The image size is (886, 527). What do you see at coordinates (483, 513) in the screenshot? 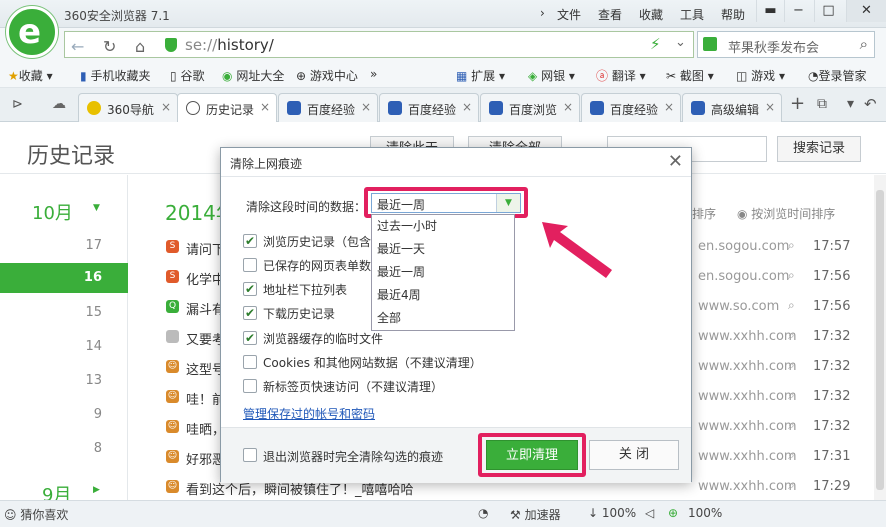
I see `speed-icon: ◔` at bounding box center [483, 513].